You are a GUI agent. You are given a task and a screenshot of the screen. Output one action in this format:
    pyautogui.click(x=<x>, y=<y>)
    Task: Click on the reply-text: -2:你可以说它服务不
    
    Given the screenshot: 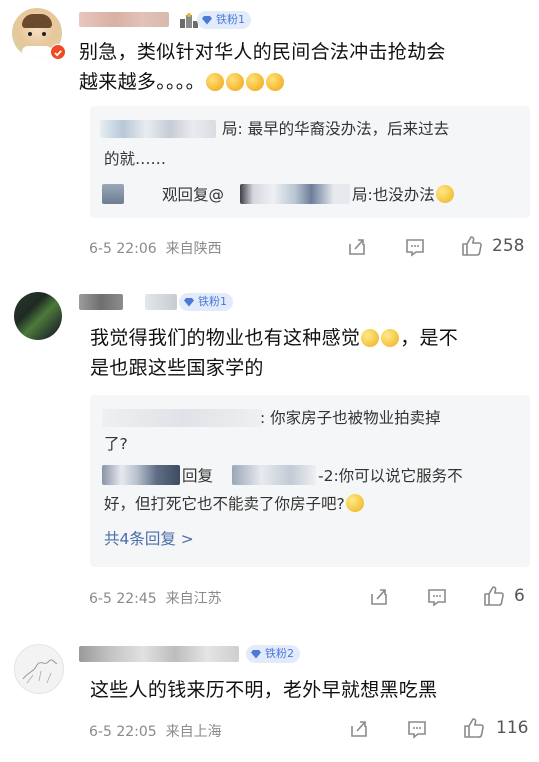 What is the action you would take?
    pyautogui.click(x=390, y=476)
    